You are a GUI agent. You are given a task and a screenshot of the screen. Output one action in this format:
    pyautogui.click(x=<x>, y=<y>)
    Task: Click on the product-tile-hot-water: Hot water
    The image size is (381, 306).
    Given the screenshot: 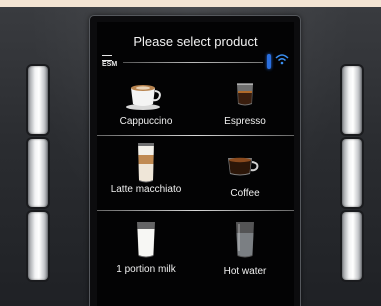 What is the action you would take?
    pyautogui.click(x=245, y=250)
    